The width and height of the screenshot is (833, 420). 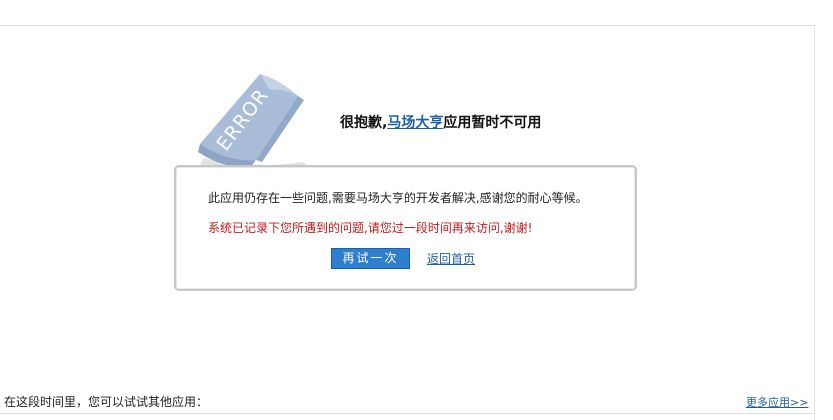 I want to click on problem-message: 此应用仍存在一些问题,需要马场大亨的开发者解决,感谢您的耐心等候。, so click(x=398, y=198).